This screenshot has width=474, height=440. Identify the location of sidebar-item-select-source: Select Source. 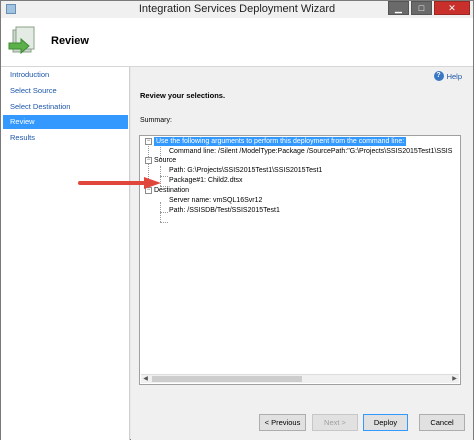
(65, 91).